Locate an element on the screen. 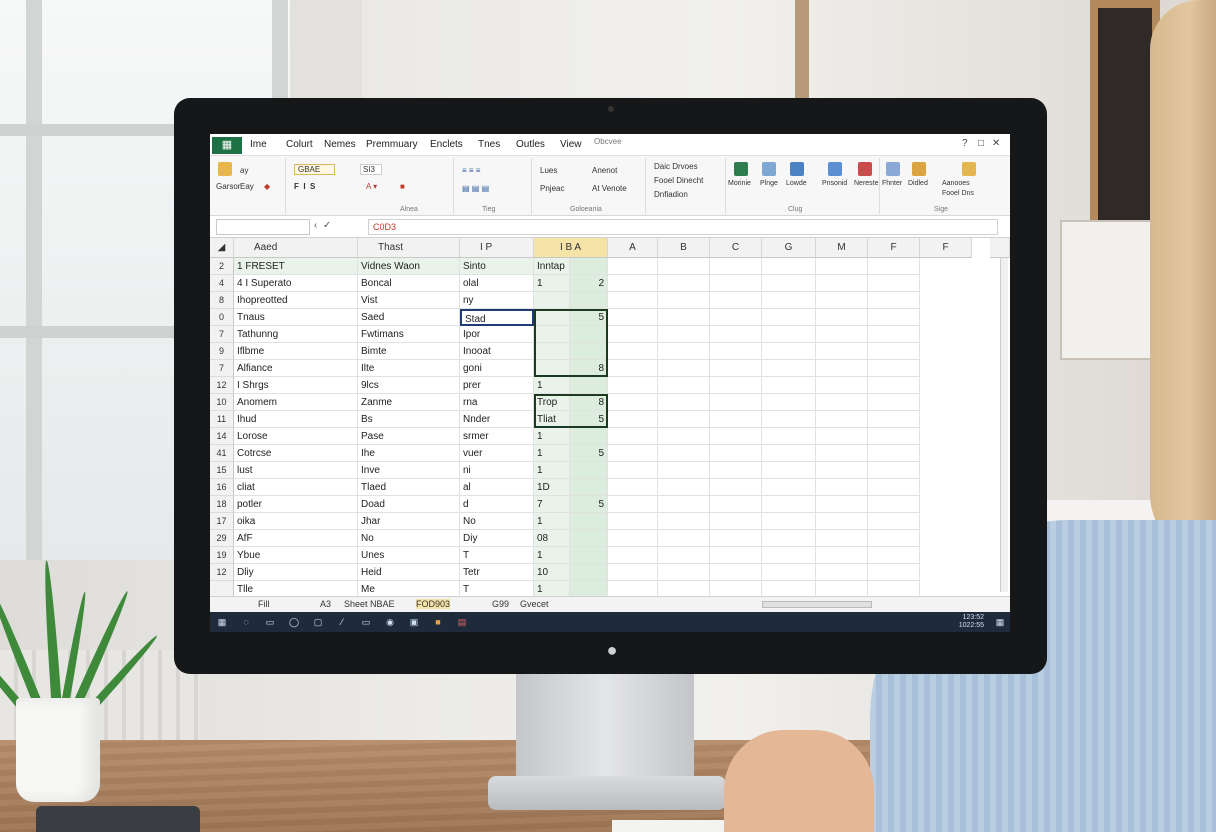  grid-cell: Ihe is located at coordinates (409, 453).